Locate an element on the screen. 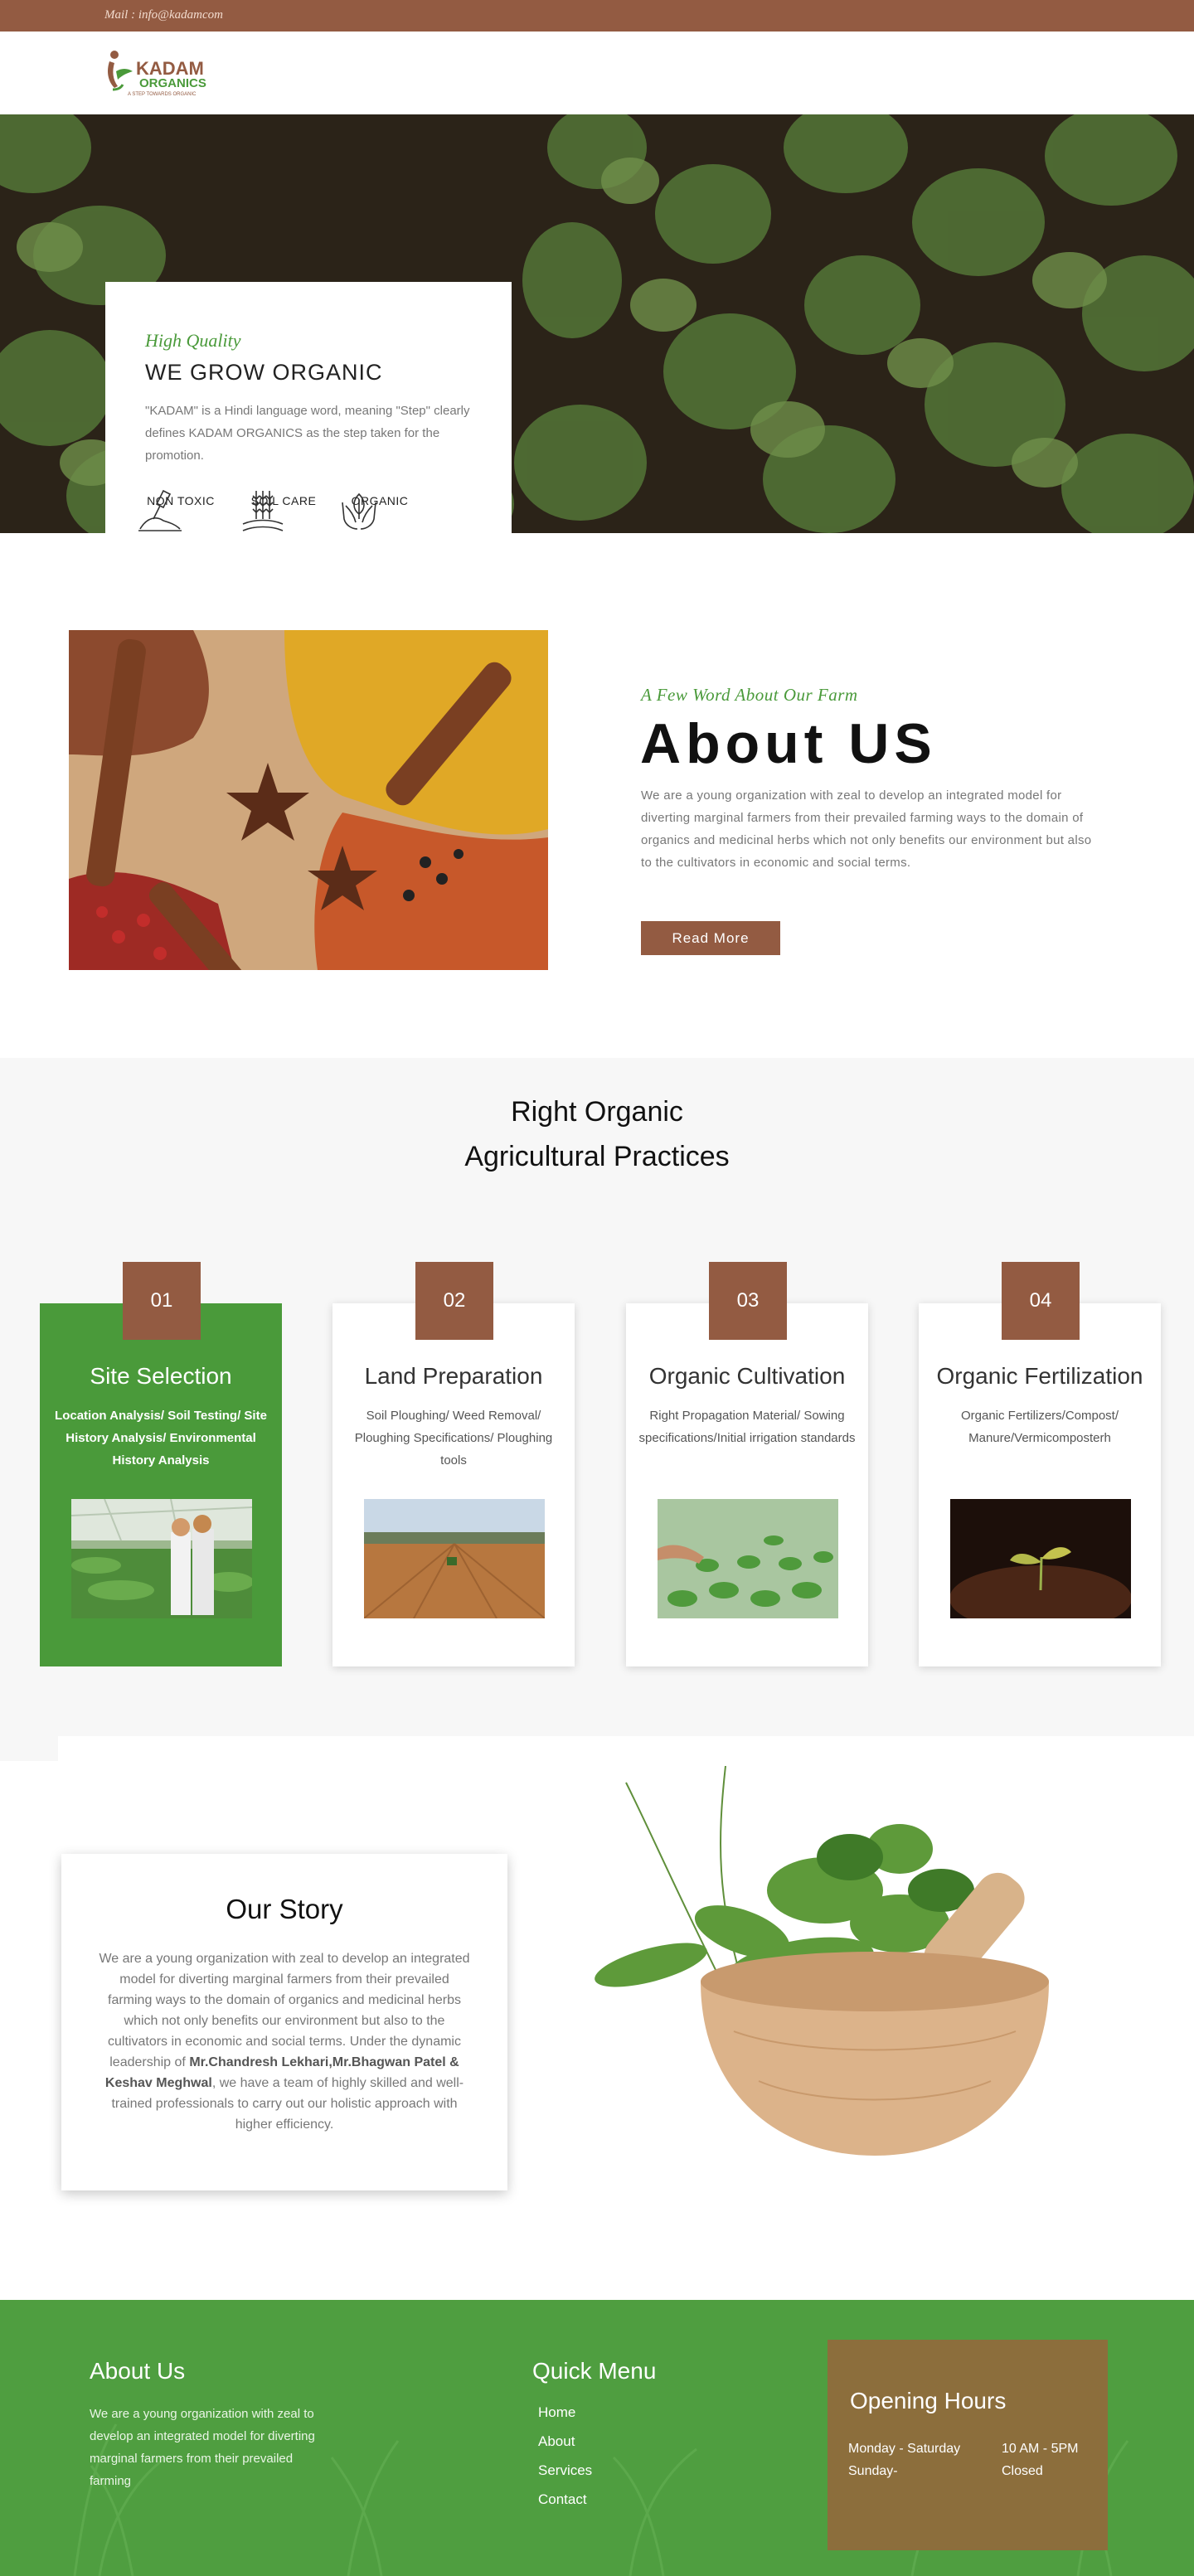 Image resolution: width=1194 pixels, height=2576 pixels. footer-menu: Home About Services Contact is located at coordinates (565, 2456).